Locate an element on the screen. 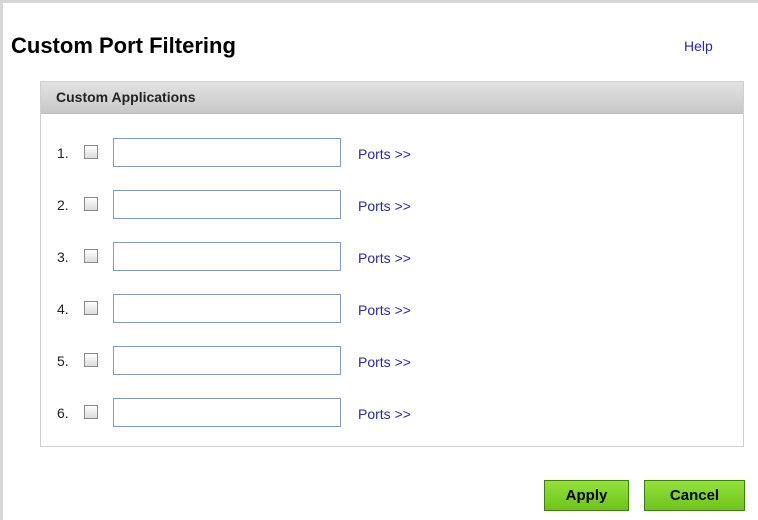  app-row-1: 1. Ports >> is located at coordinates (392, 153).